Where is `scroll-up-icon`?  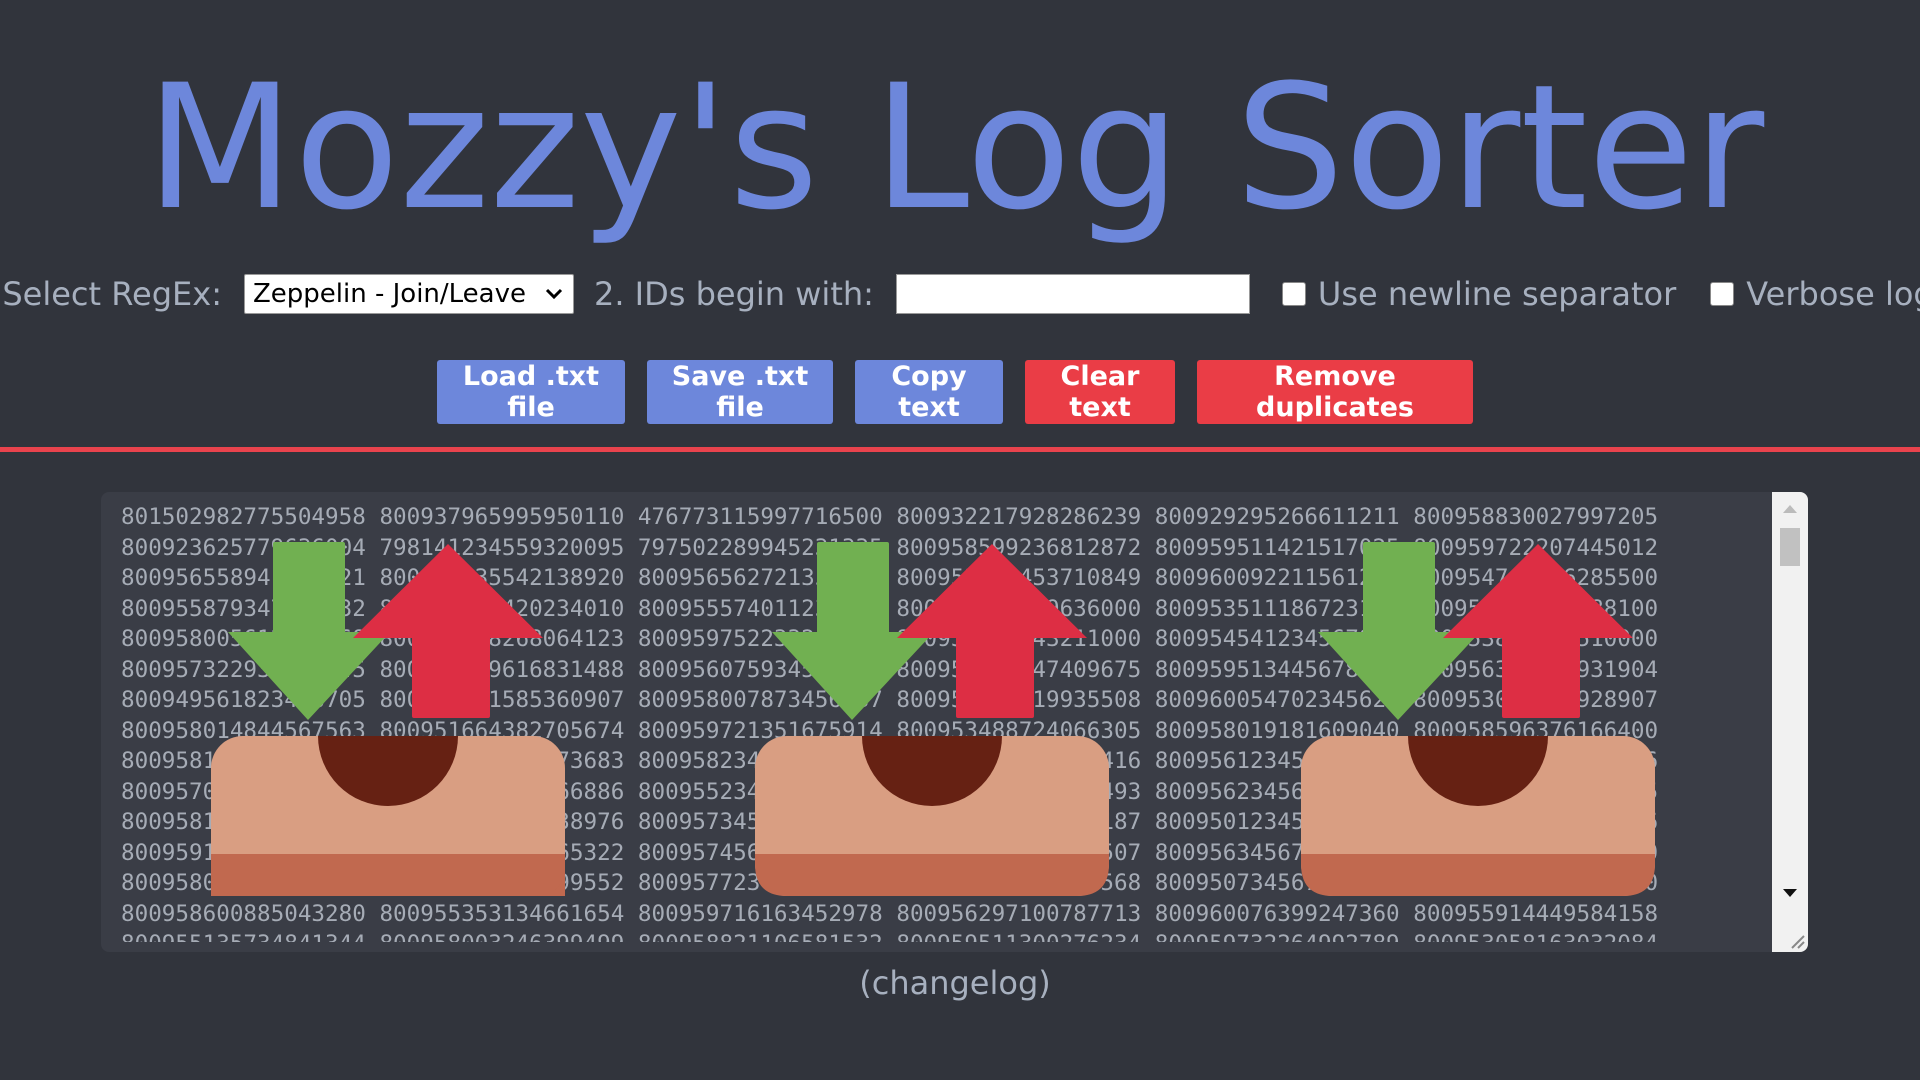
scroll-up-icon is located at coordinates (1790, 510).